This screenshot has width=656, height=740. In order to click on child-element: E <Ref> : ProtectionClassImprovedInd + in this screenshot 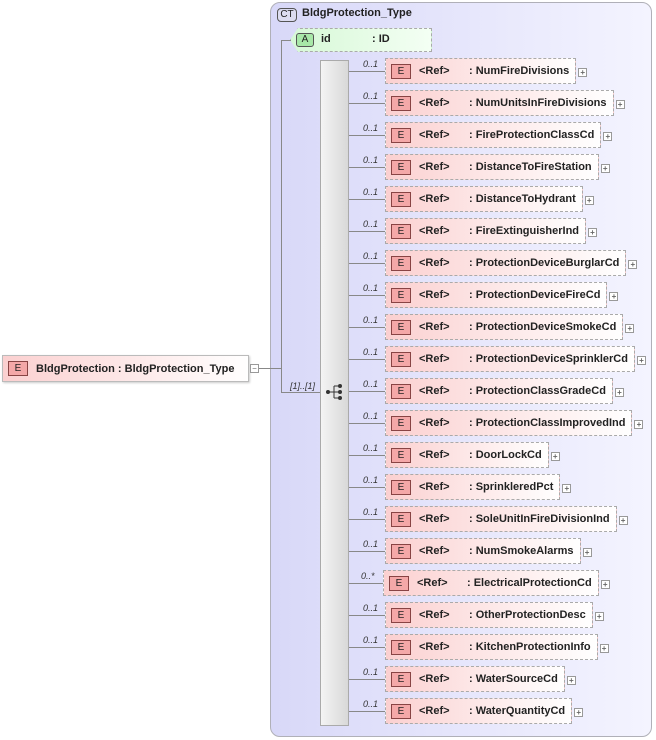, I will do `click(514, 423)`.